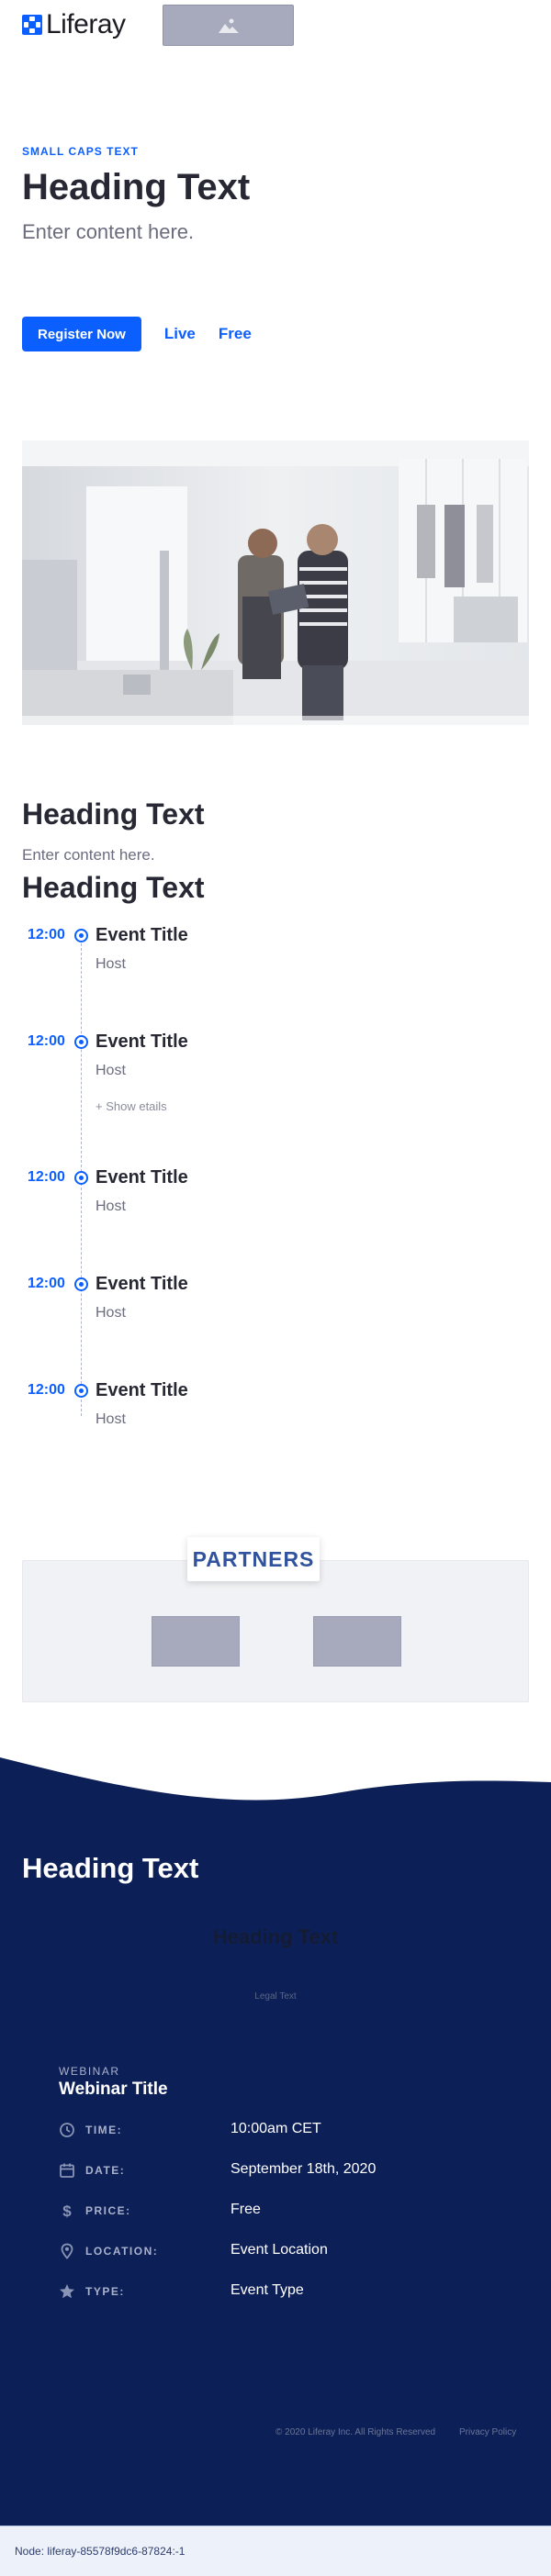 This screenshot has width=551, height=2576. Describe the element at coordinates (356, 2432) in the screenshot. I see `copyright-text: © 2020 Liferay Inc. All Rights Reserved` at that location.